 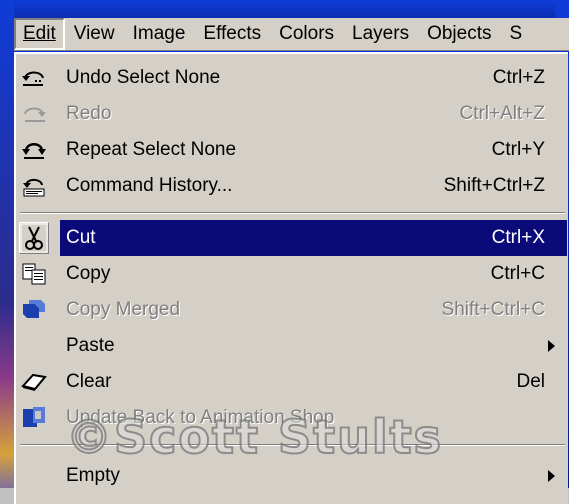 I want to click on menu-item-label: Copy, so click(x=88, y=273).